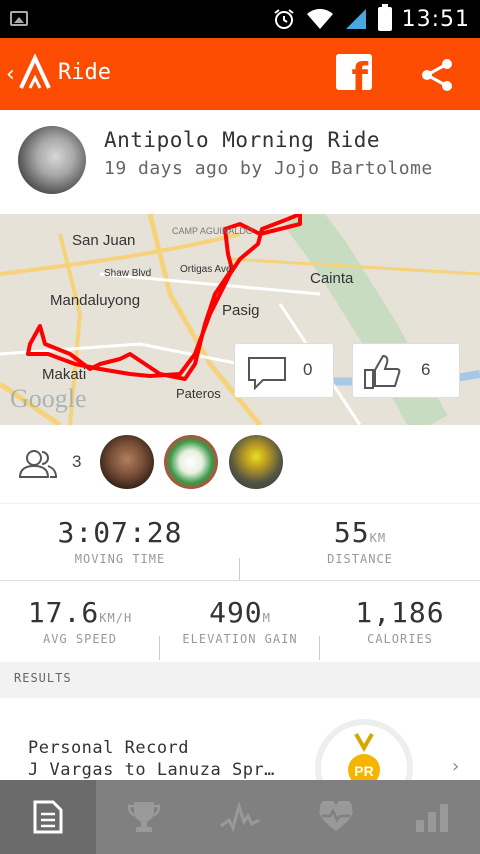 This screenshot has width=480, height=854. What do you see at coordinates (19, 18) in the screenshot?
I see `image-notification-icon` at bounding box center [19, 18].